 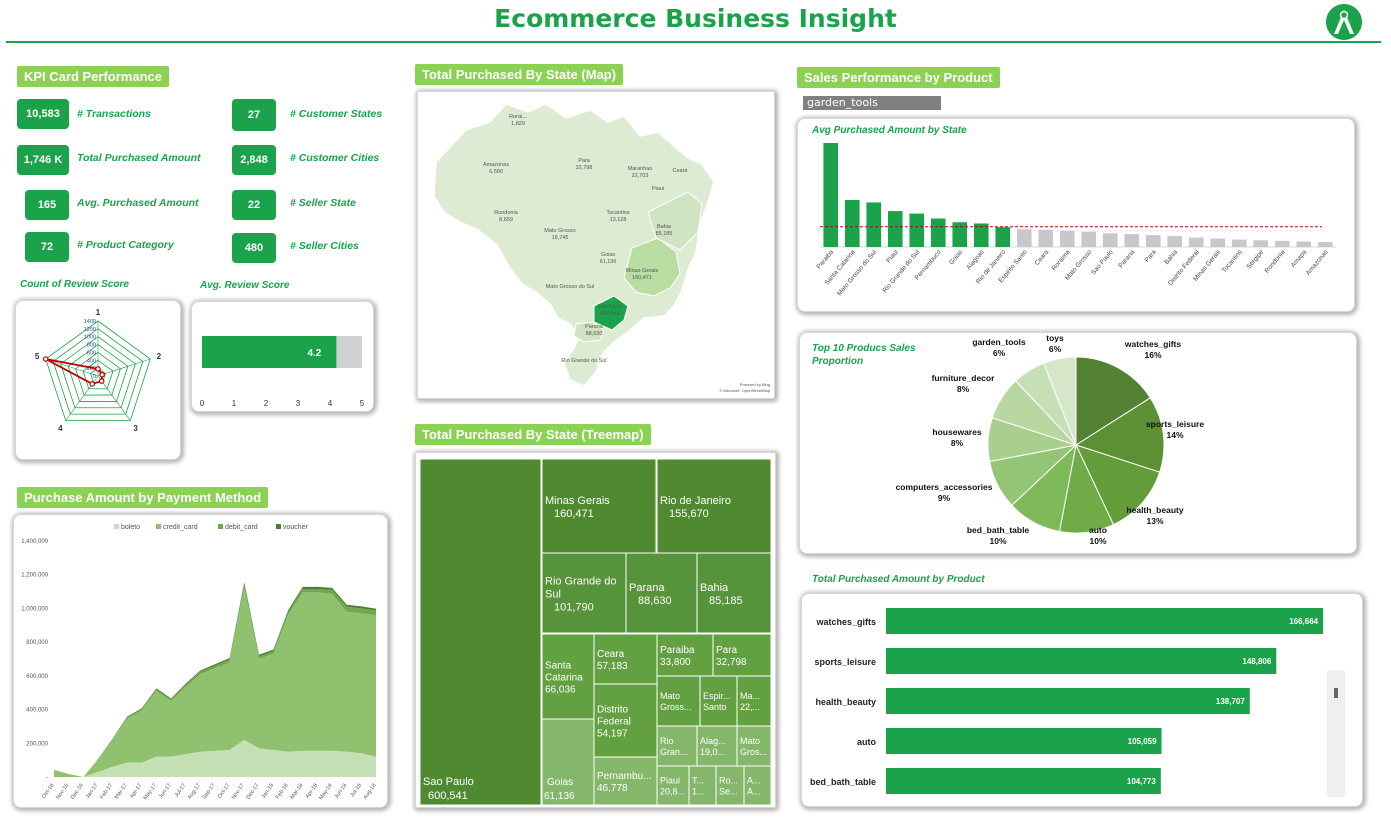 I want to click on treemap-label: Catarina, so click(x=564, y=678).